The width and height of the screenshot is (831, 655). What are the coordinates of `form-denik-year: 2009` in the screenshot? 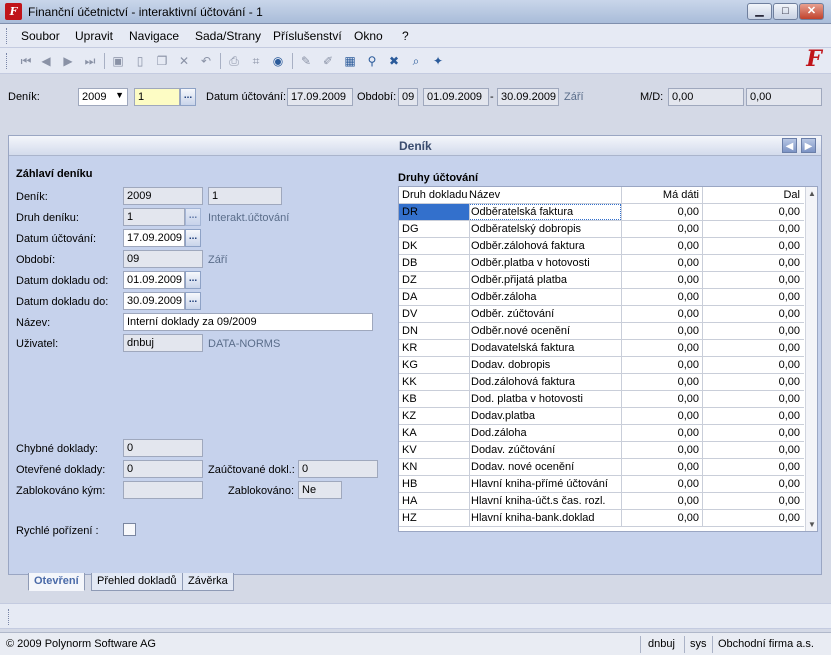 It's located at (163, 196).